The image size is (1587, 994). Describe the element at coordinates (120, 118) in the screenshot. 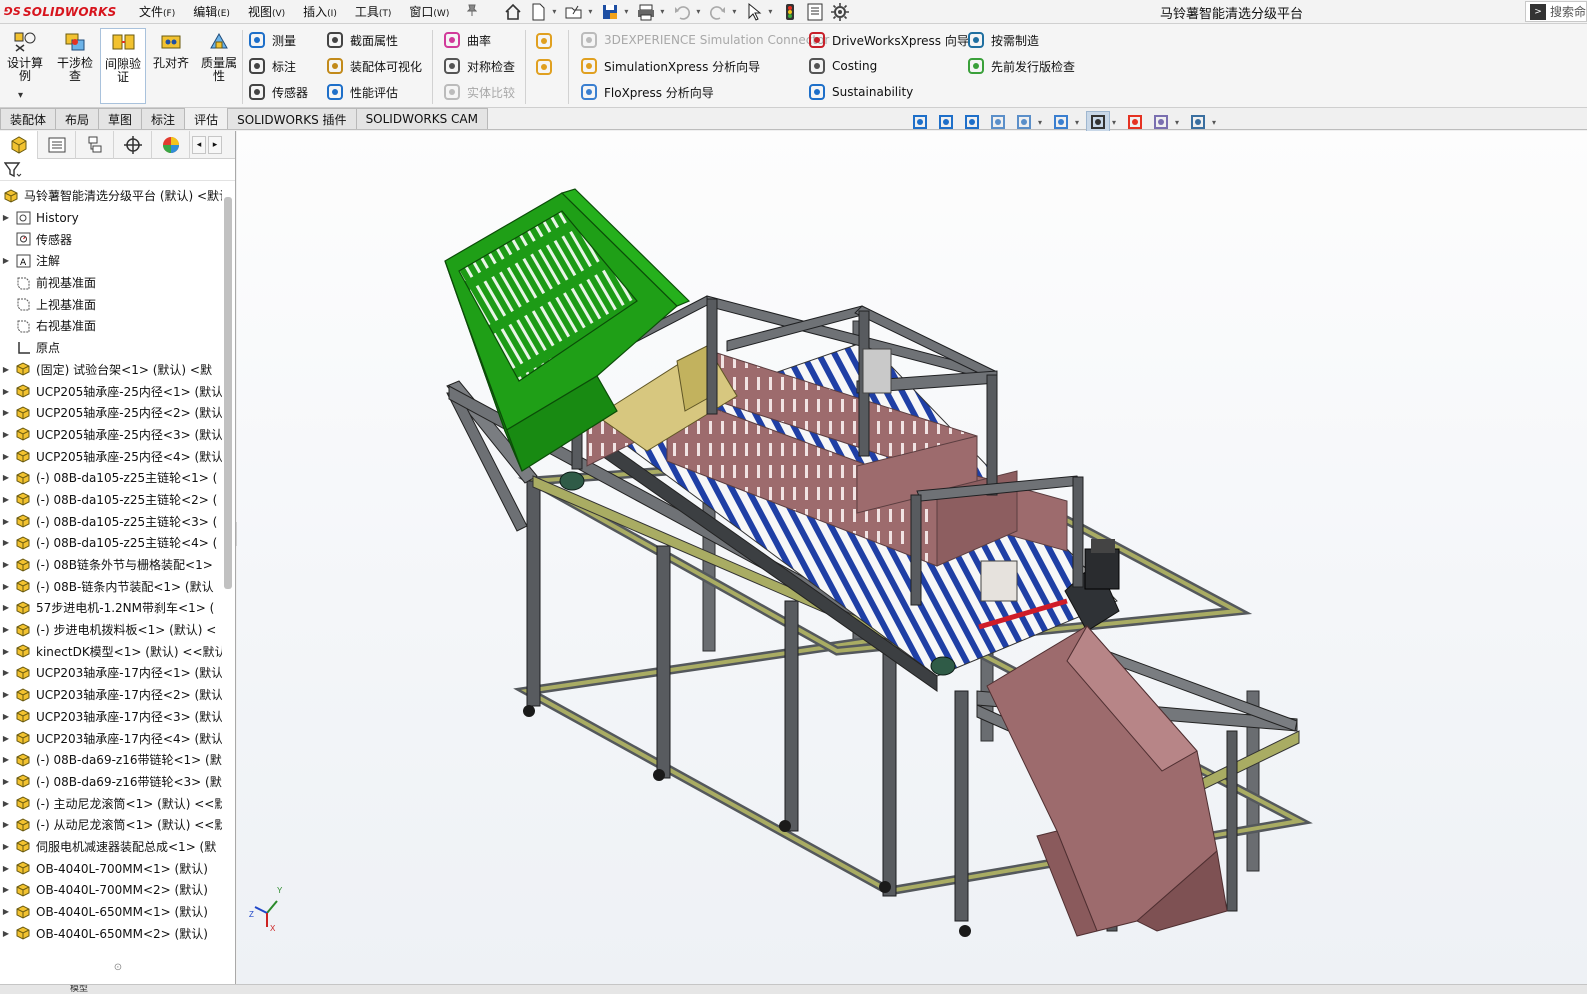

I see `tab-2: 草图` at that location.